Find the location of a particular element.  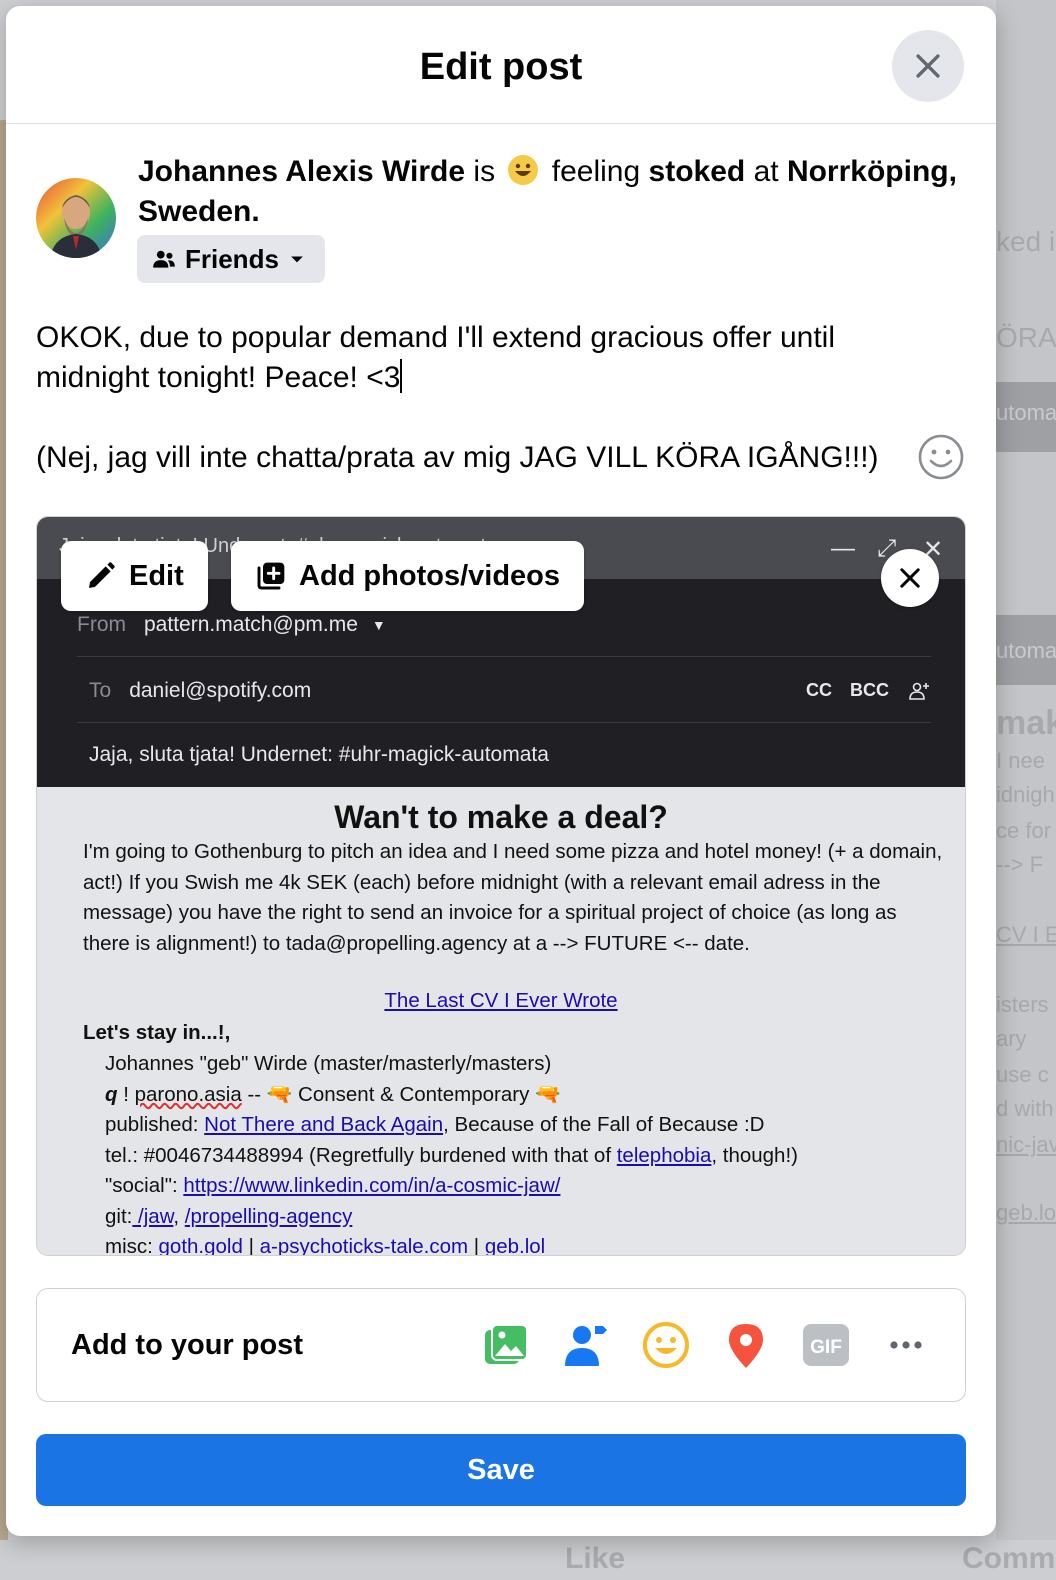

feeling-activity-button is located at coordinates (666, 1345).